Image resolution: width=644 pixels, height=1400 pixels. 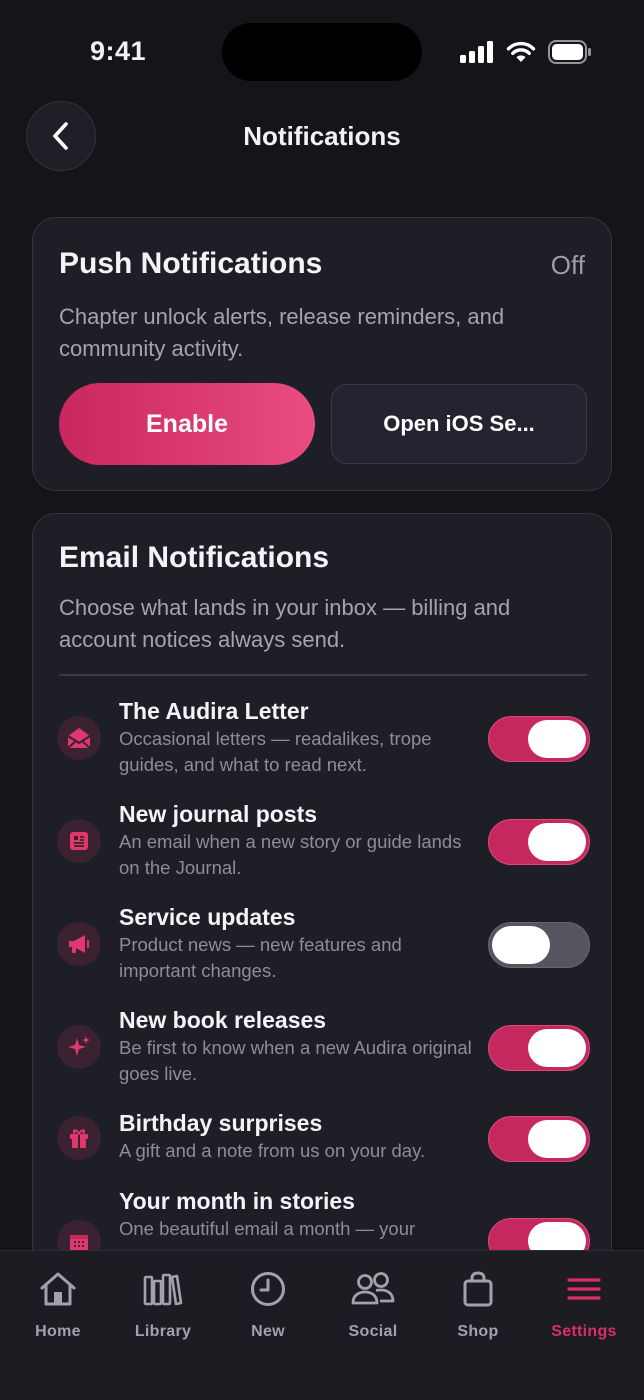 I want to click on tab-home: Home, so click(x=58, y=1305).